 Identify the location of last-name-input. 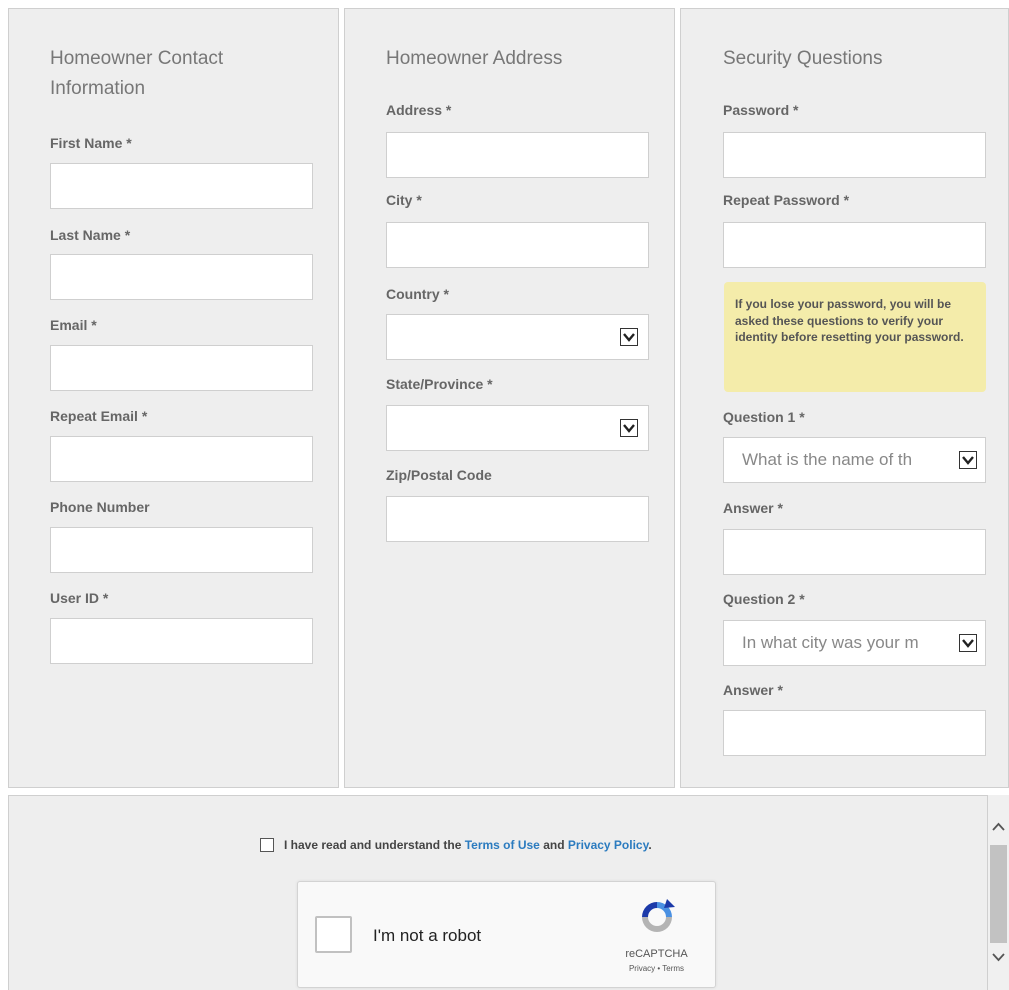
(181, 277).